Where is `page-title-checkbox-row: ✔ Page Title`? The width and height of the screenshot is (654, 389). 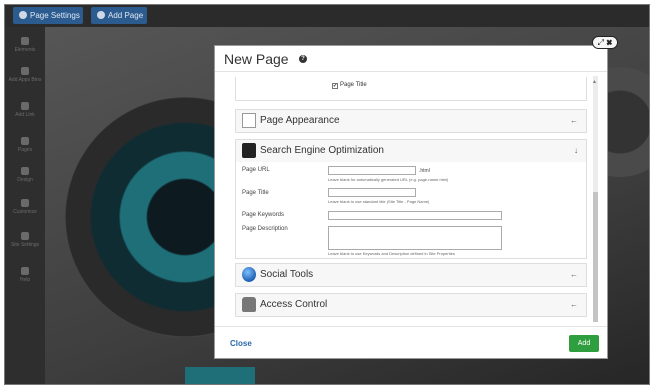 page-title-checkbox-row: ✔ Page Title is located at coordinates (349, 85).